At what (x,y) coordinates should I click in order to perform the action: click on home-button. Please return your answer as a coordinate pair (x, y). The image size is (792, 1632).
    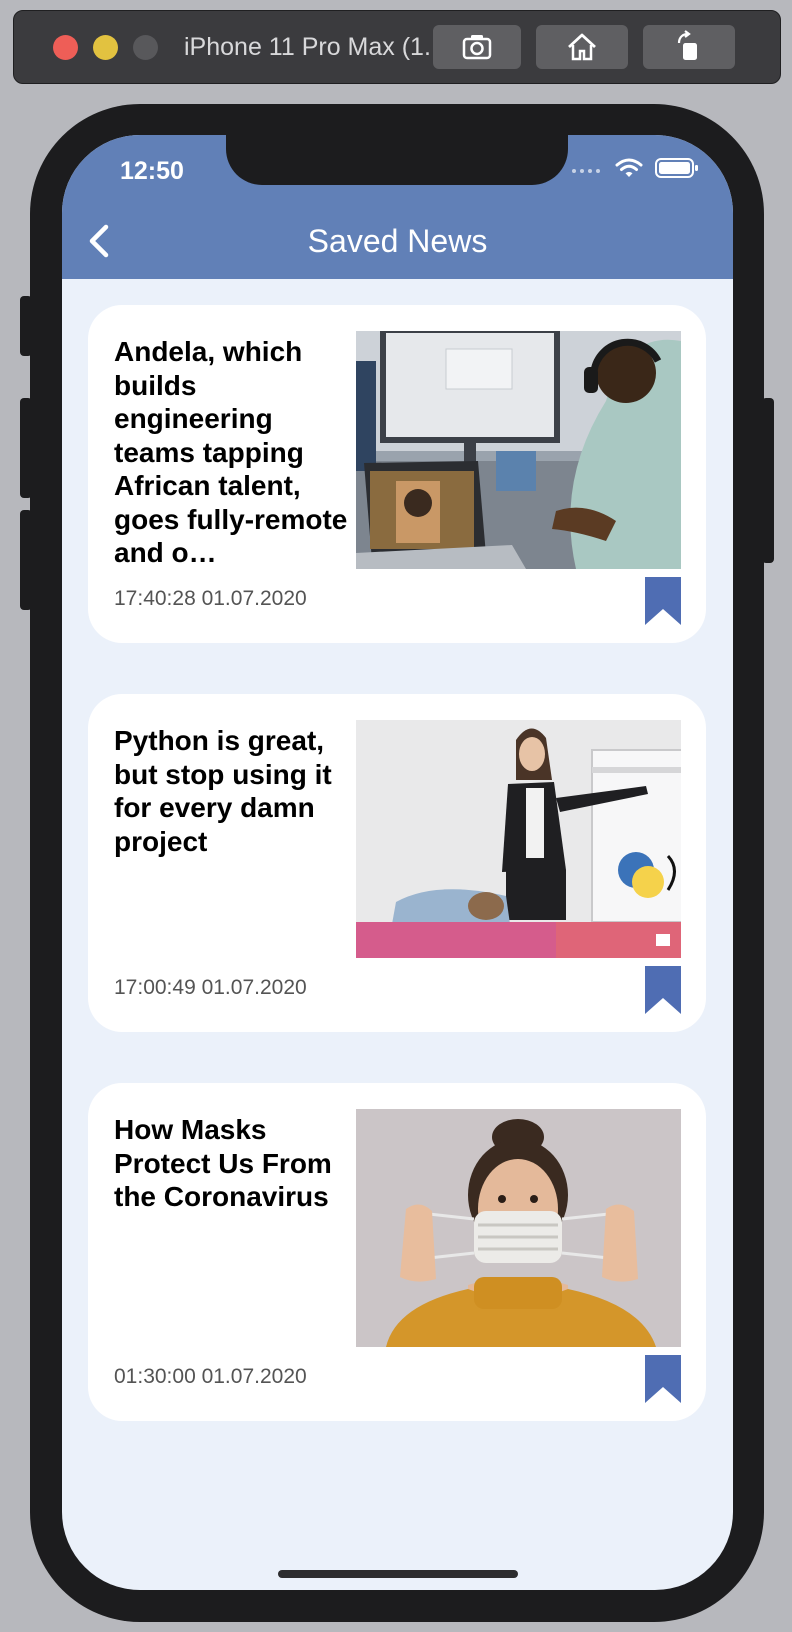
    Looking at the image, I should click on (582, 47).